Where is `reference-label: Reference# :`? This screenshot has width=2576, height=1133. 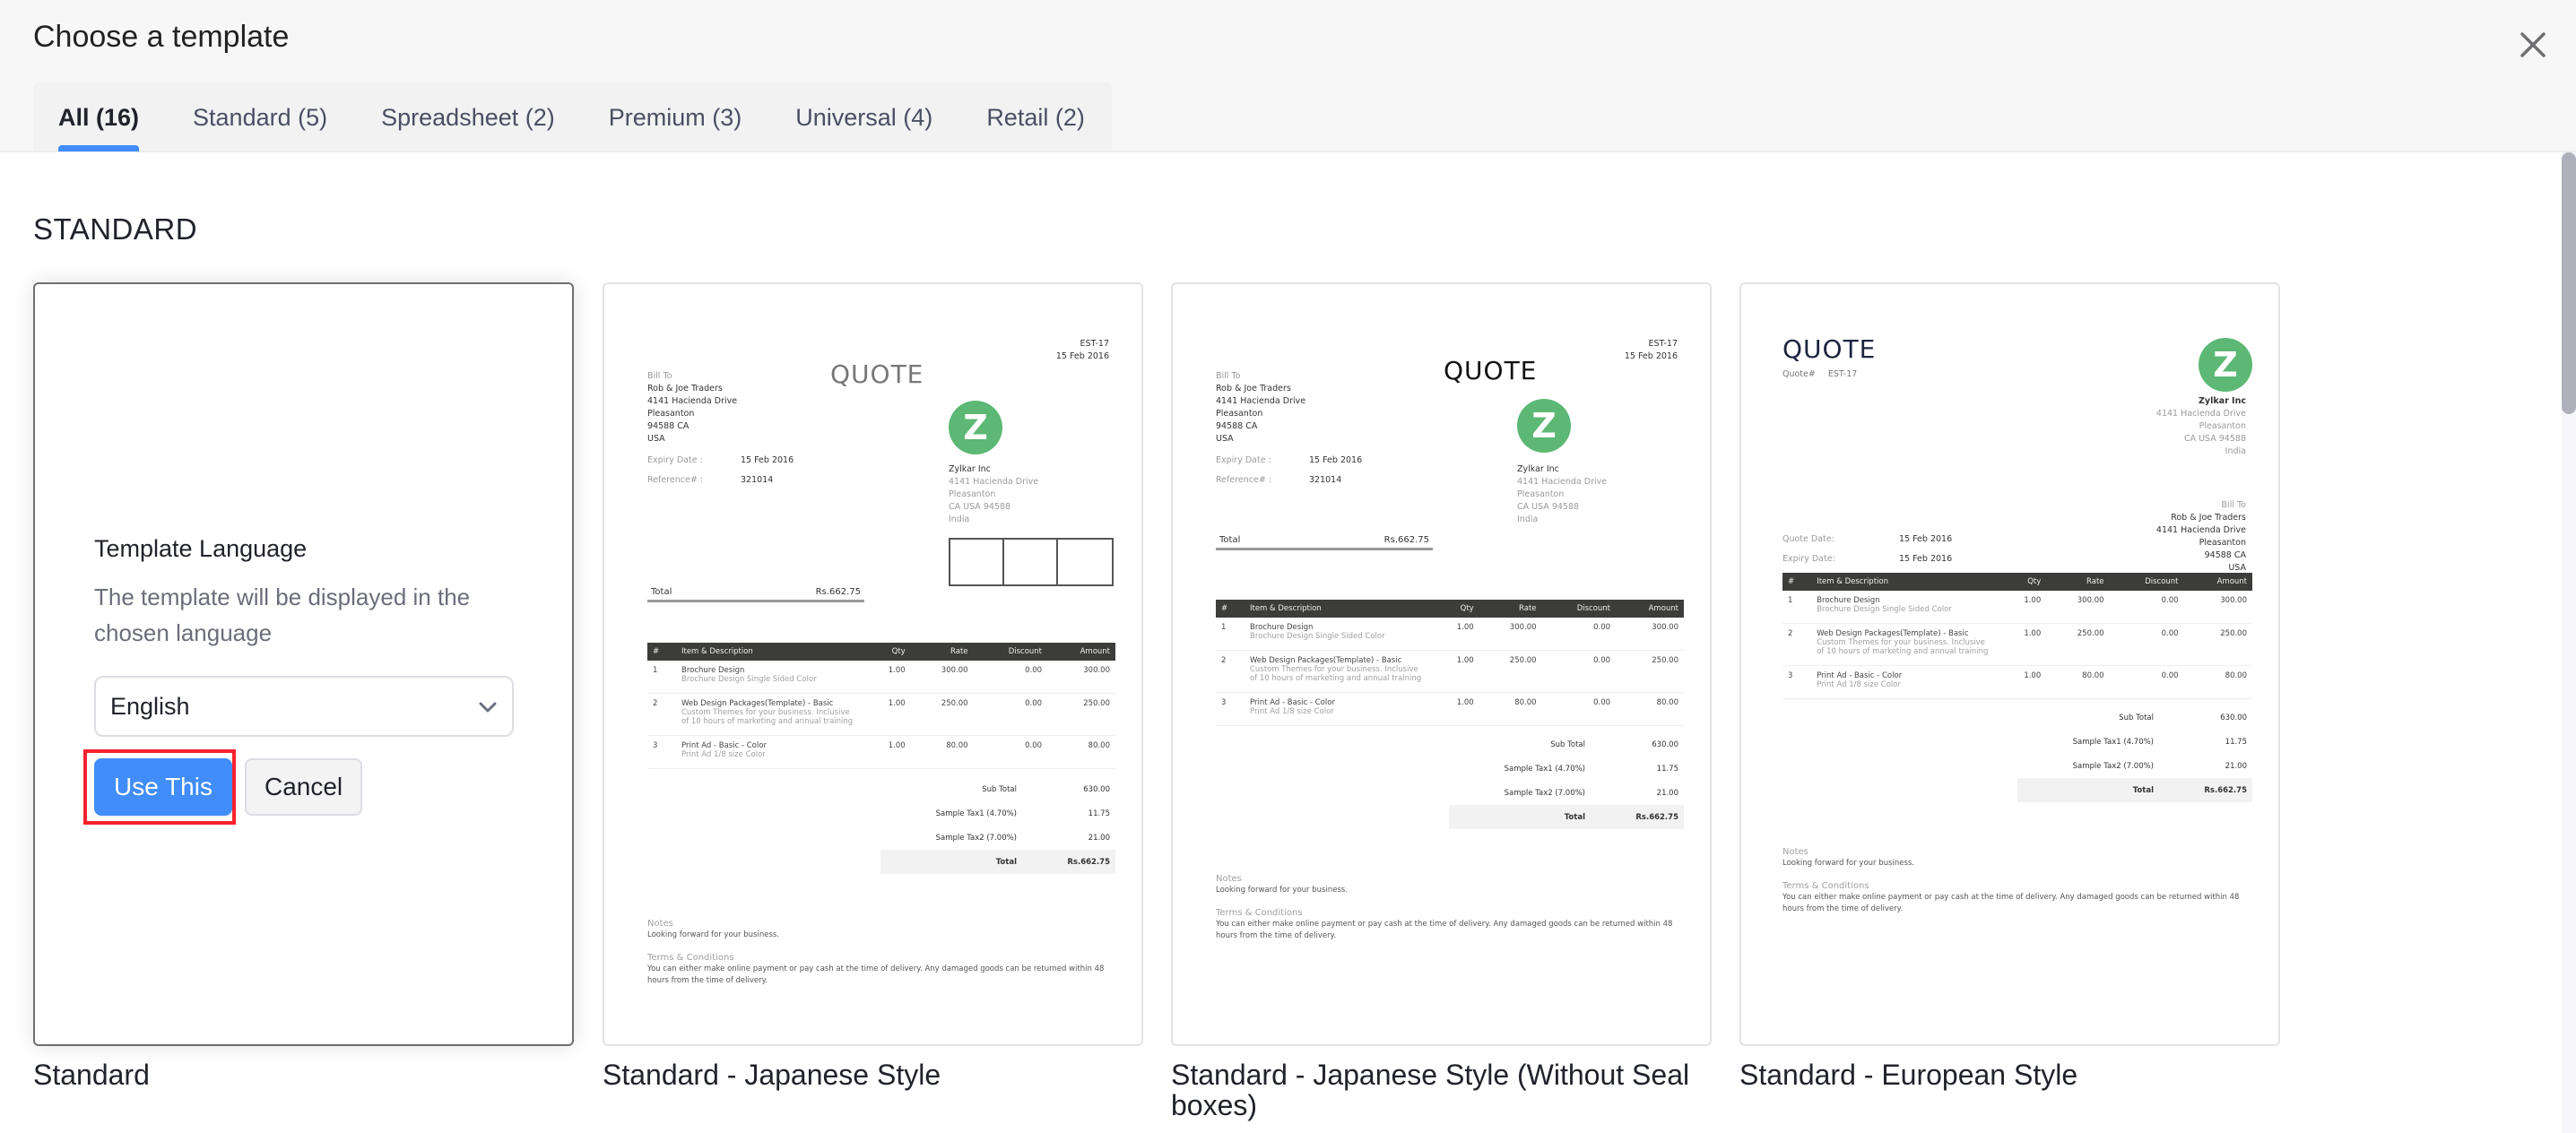
reference-label: Reference# : is located at coordinates (1244, 480).